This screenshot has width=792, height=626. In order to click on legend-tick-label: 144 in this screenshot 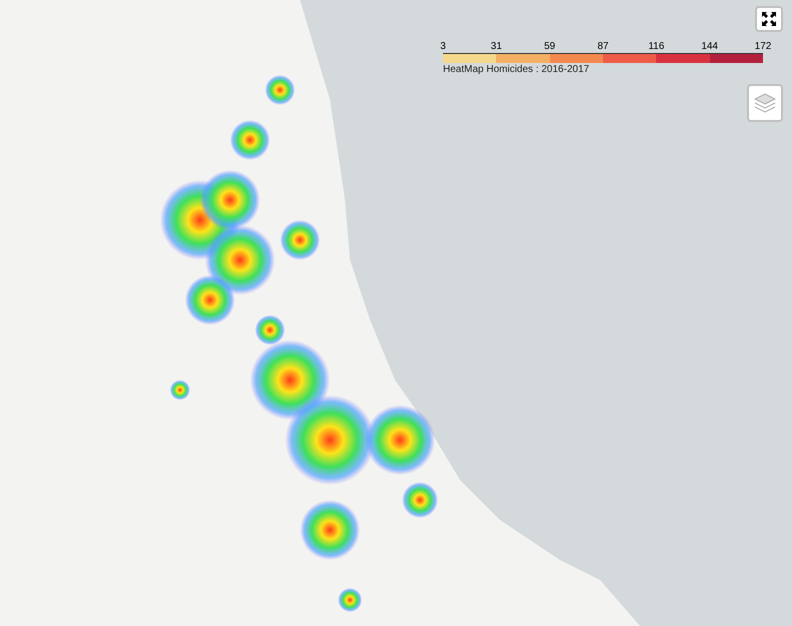, I will do `click(709, 47)`.